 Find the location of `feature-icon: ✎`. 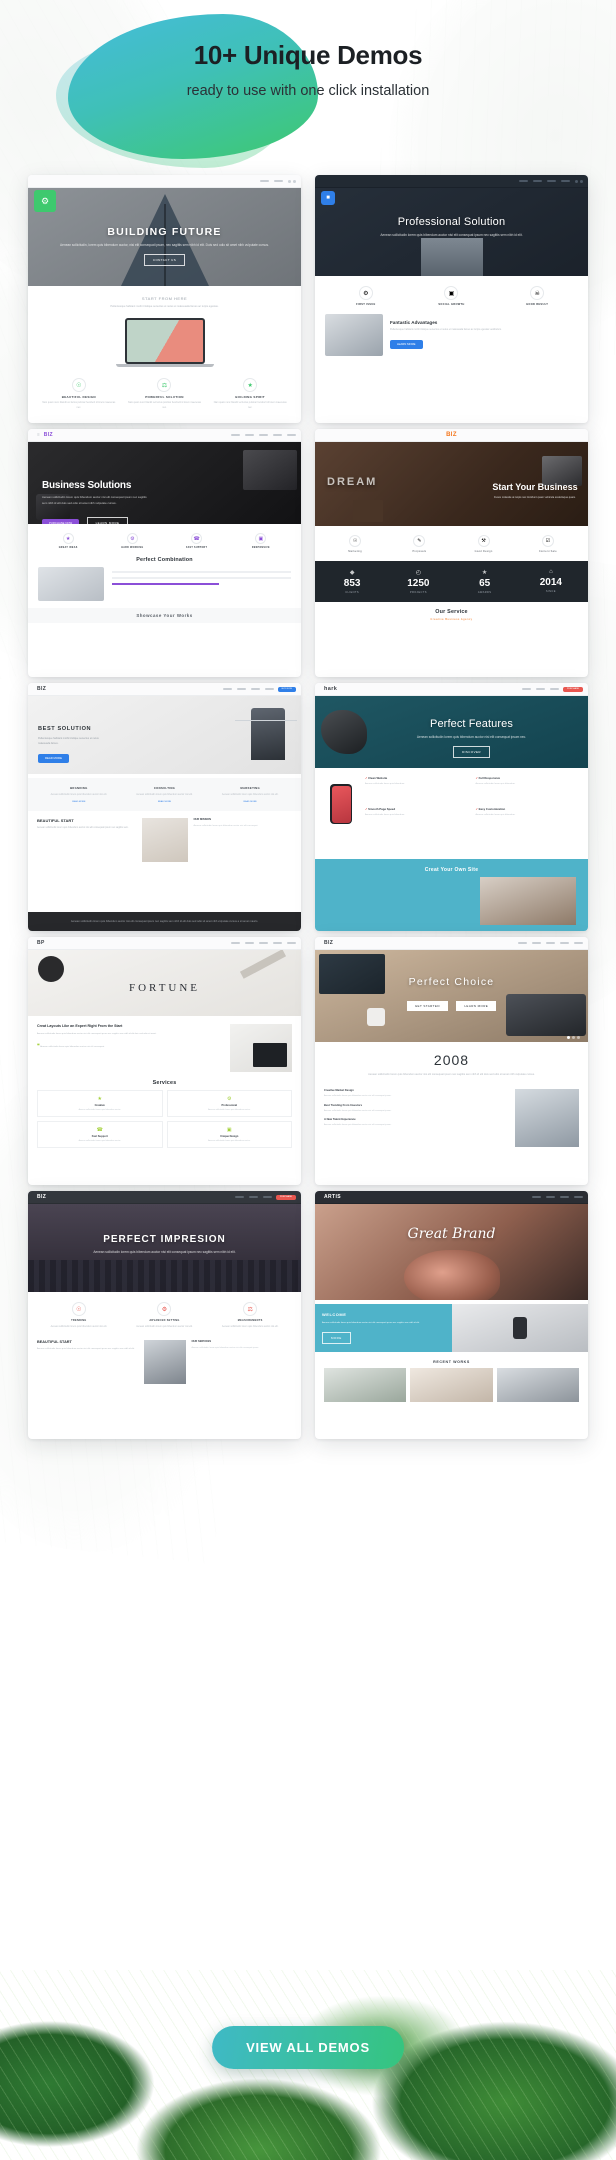

feature-icon: ✎ is located at coordinates (419, 541).